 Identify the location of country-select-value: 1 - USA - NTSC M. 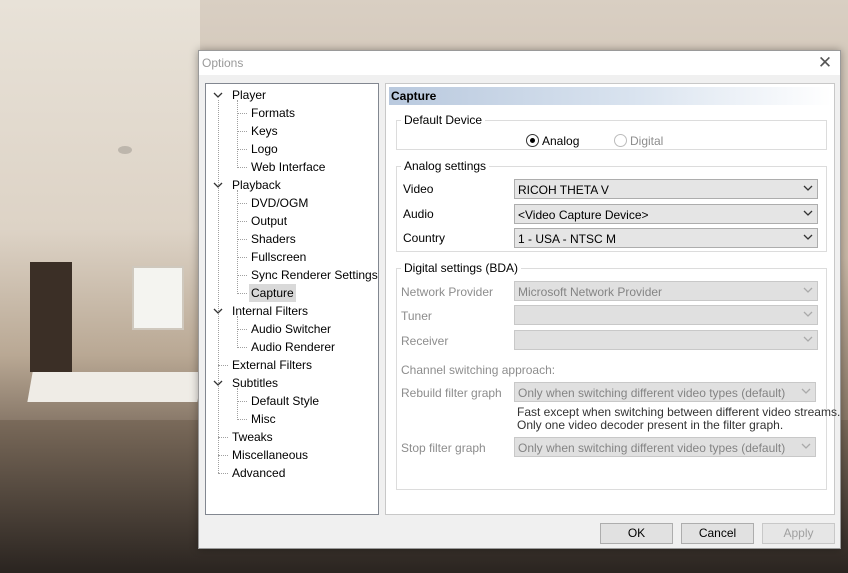
(567, 239).